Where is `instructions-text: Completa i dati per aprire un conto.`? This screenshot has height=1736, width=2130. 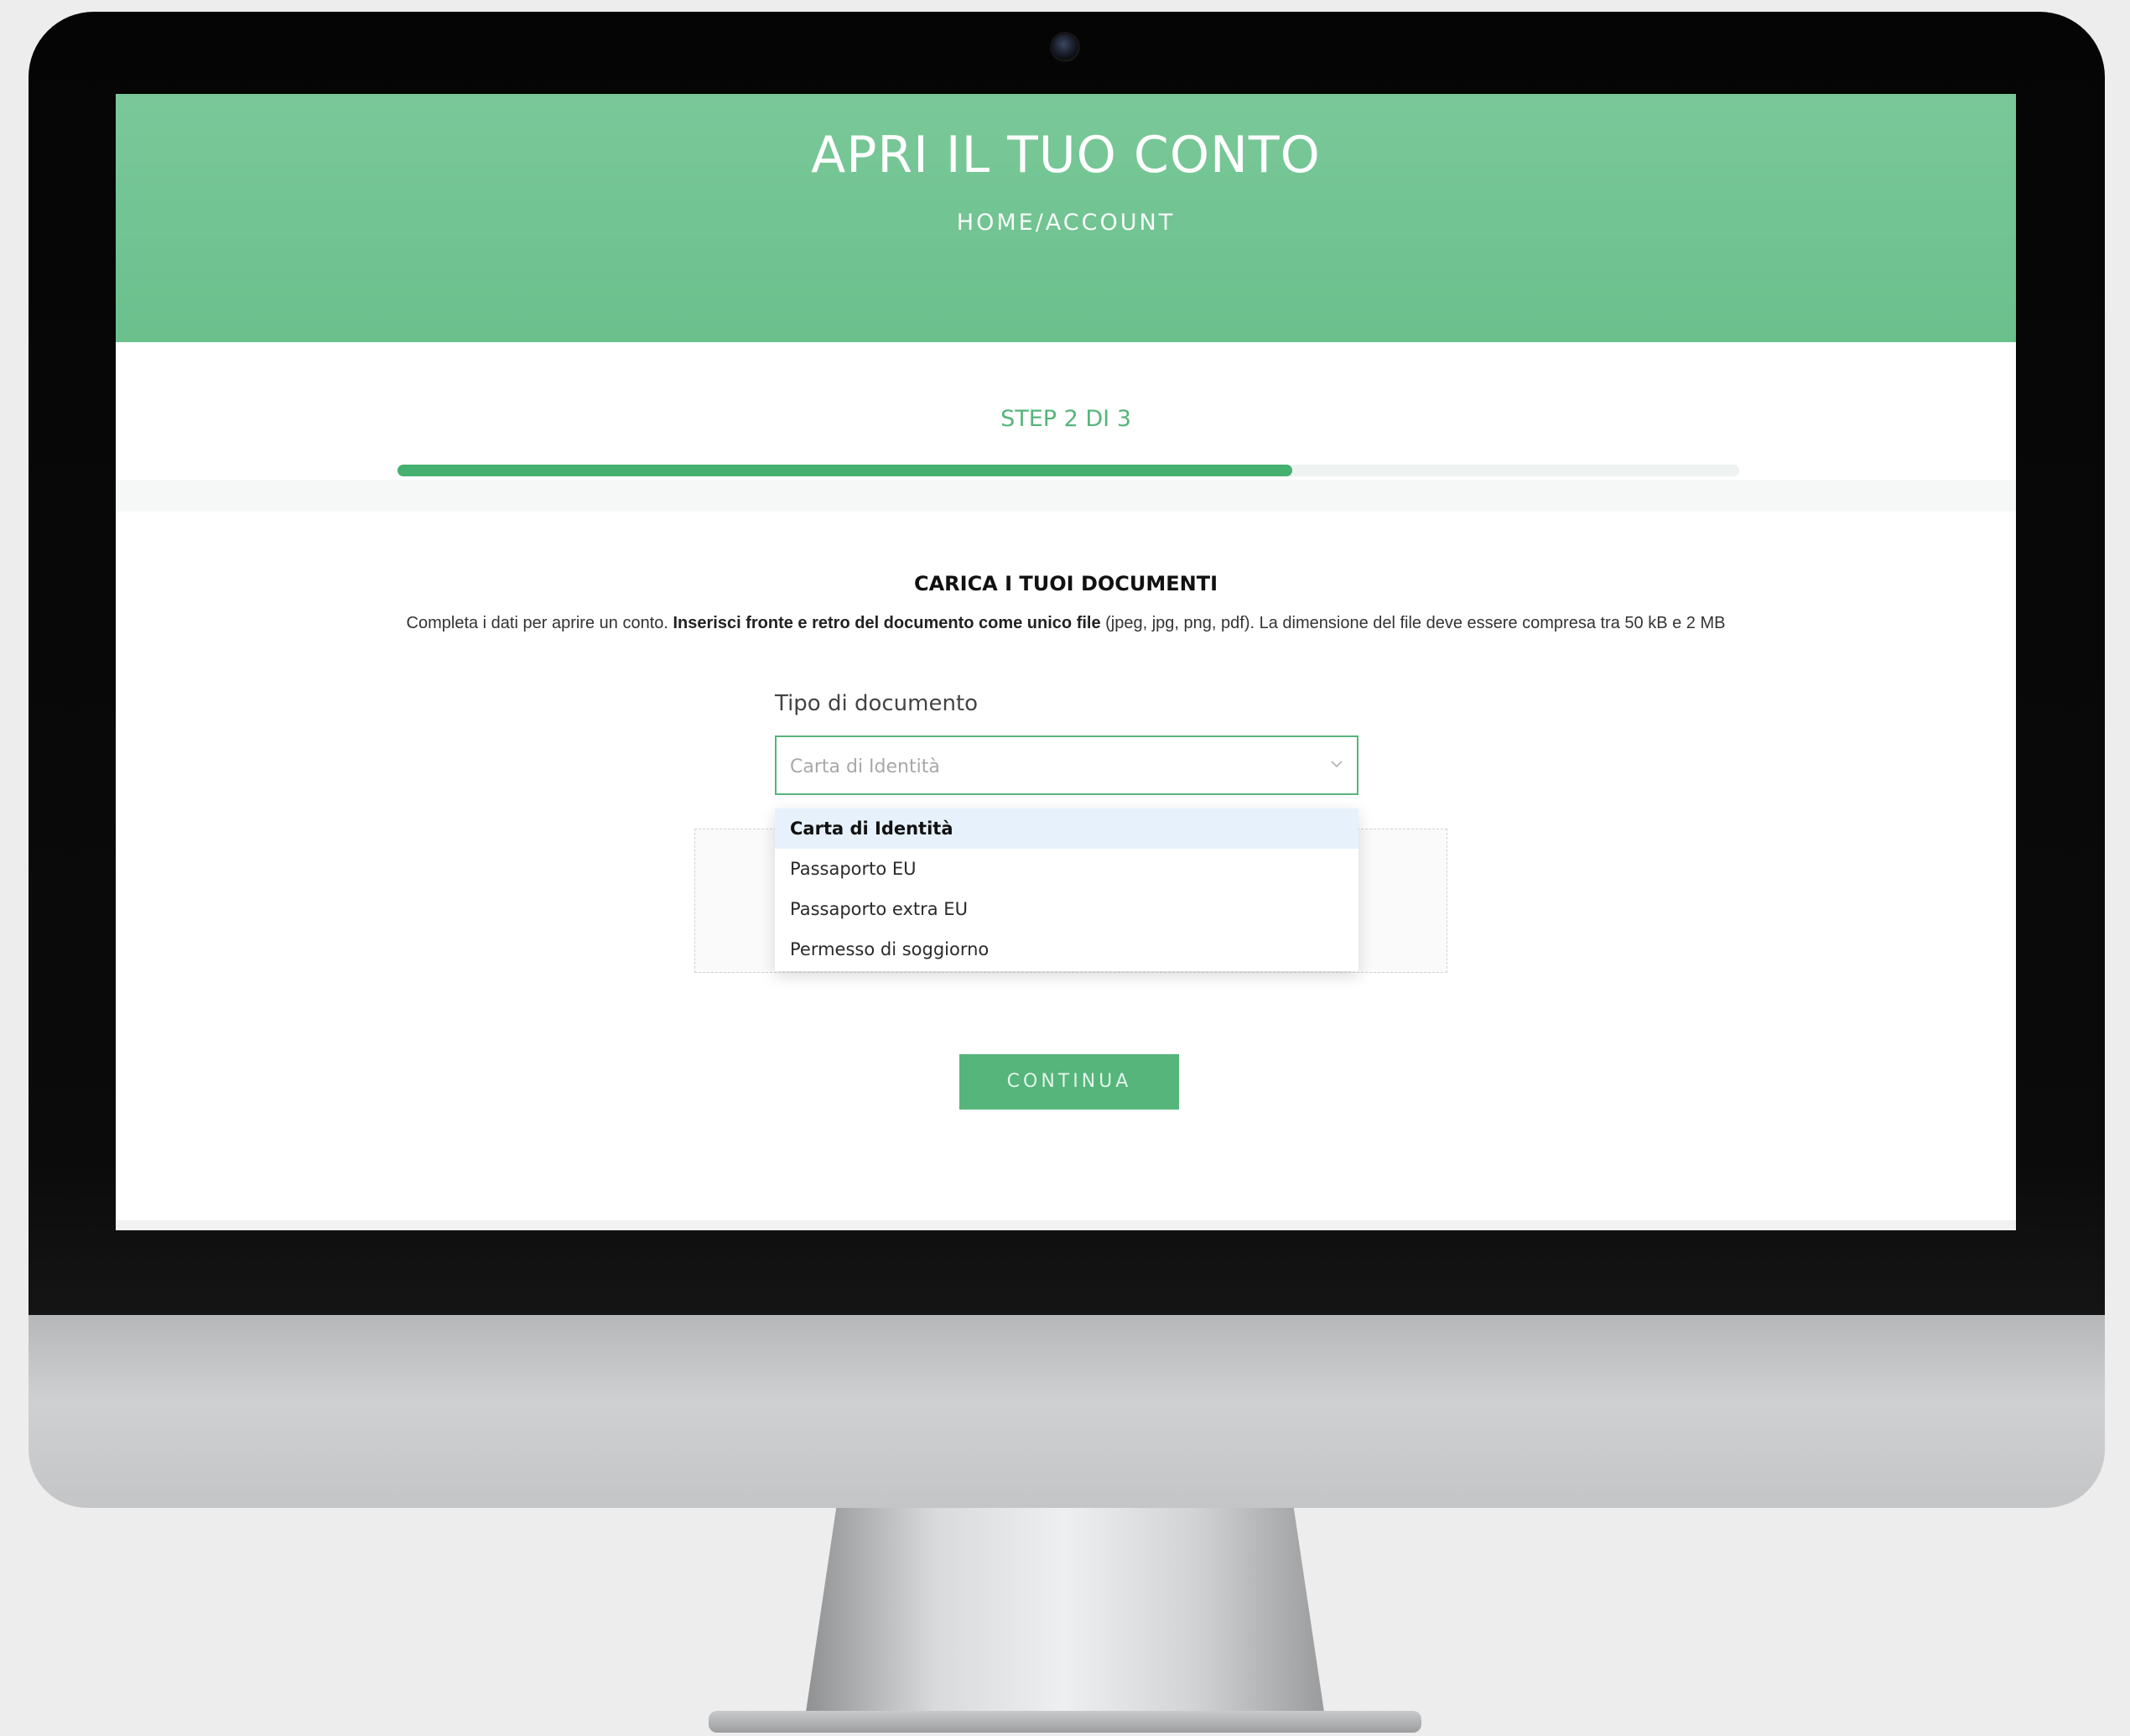 instructions-text: Completa i dati per aprire un conto. is located at coordinates (539, 623).